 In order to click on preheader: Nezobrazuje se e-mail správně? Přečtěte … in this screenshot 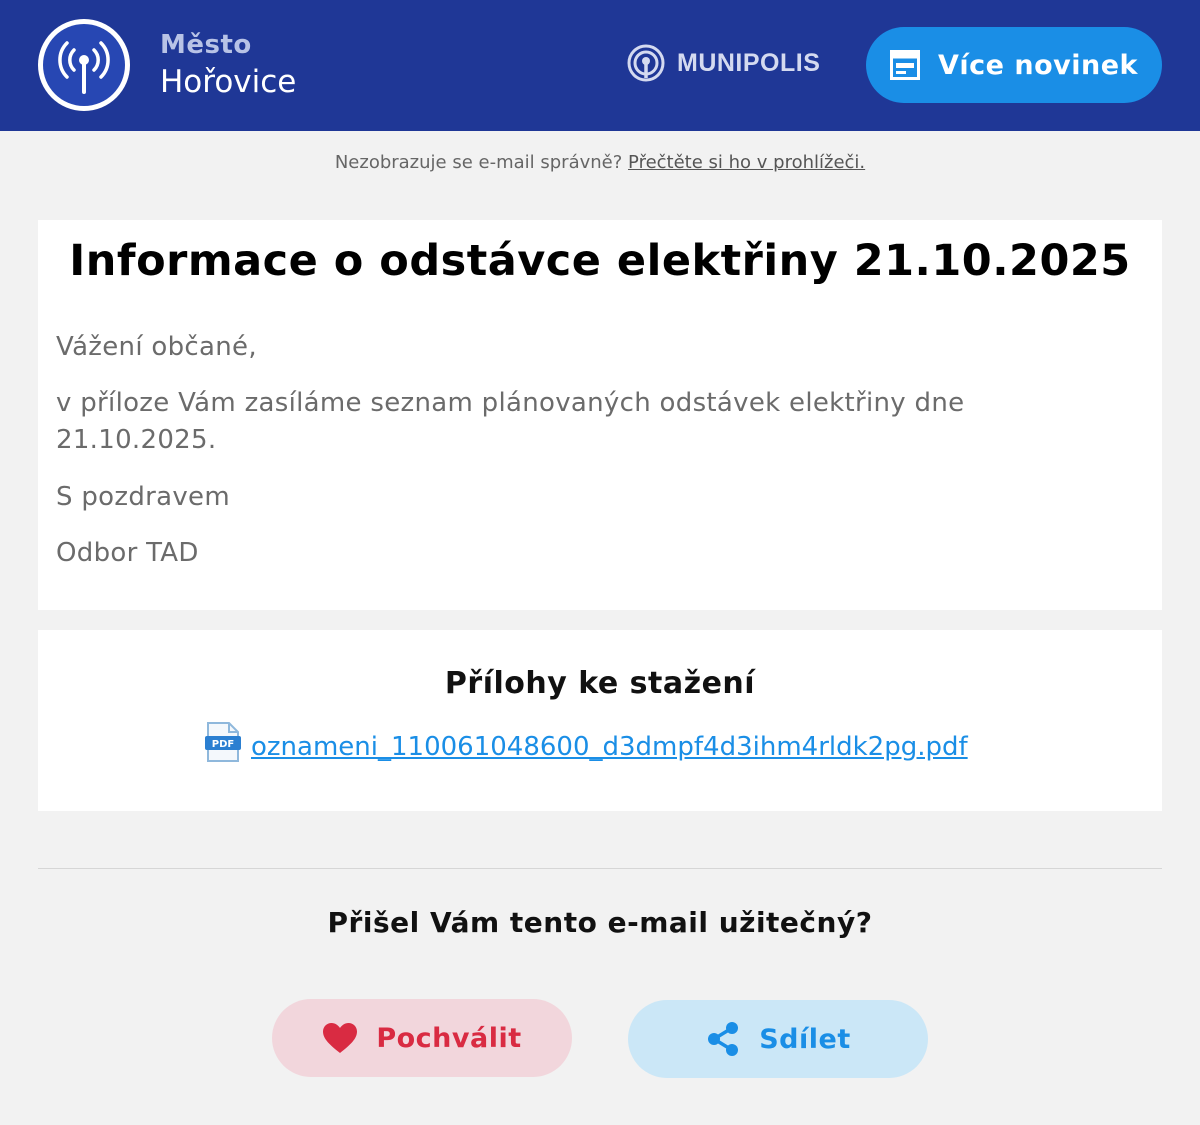, I will do `click(600, 162)`.